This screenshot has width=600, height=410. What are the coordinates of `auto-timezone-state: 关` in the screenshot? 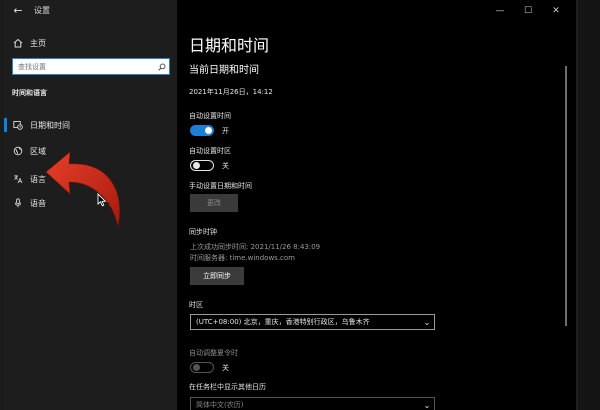 It's located at (225, 166).